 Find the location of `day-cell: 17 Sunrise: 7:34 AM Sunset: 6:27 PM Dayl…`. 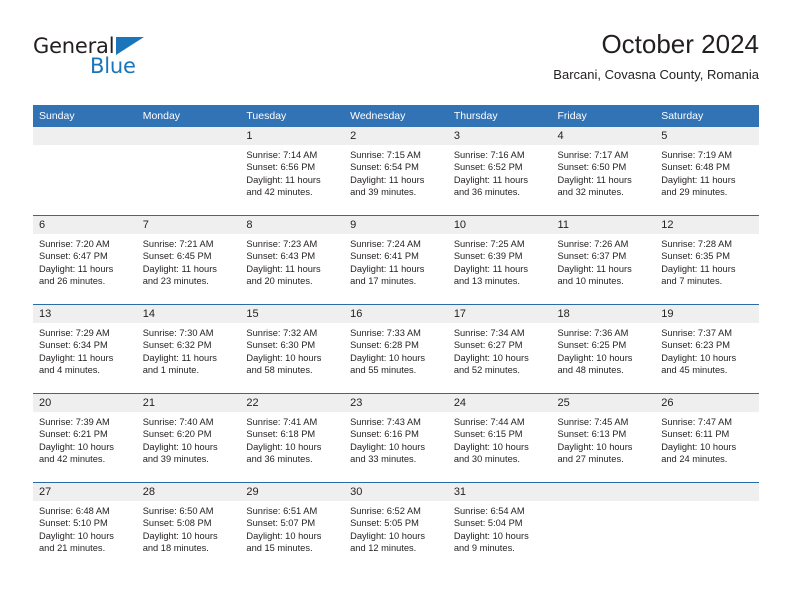

day-cell: 17 Sunrise: 7:34 AM Sunset: 6:27 PM Dayl… is located at coordinates (499, 349).